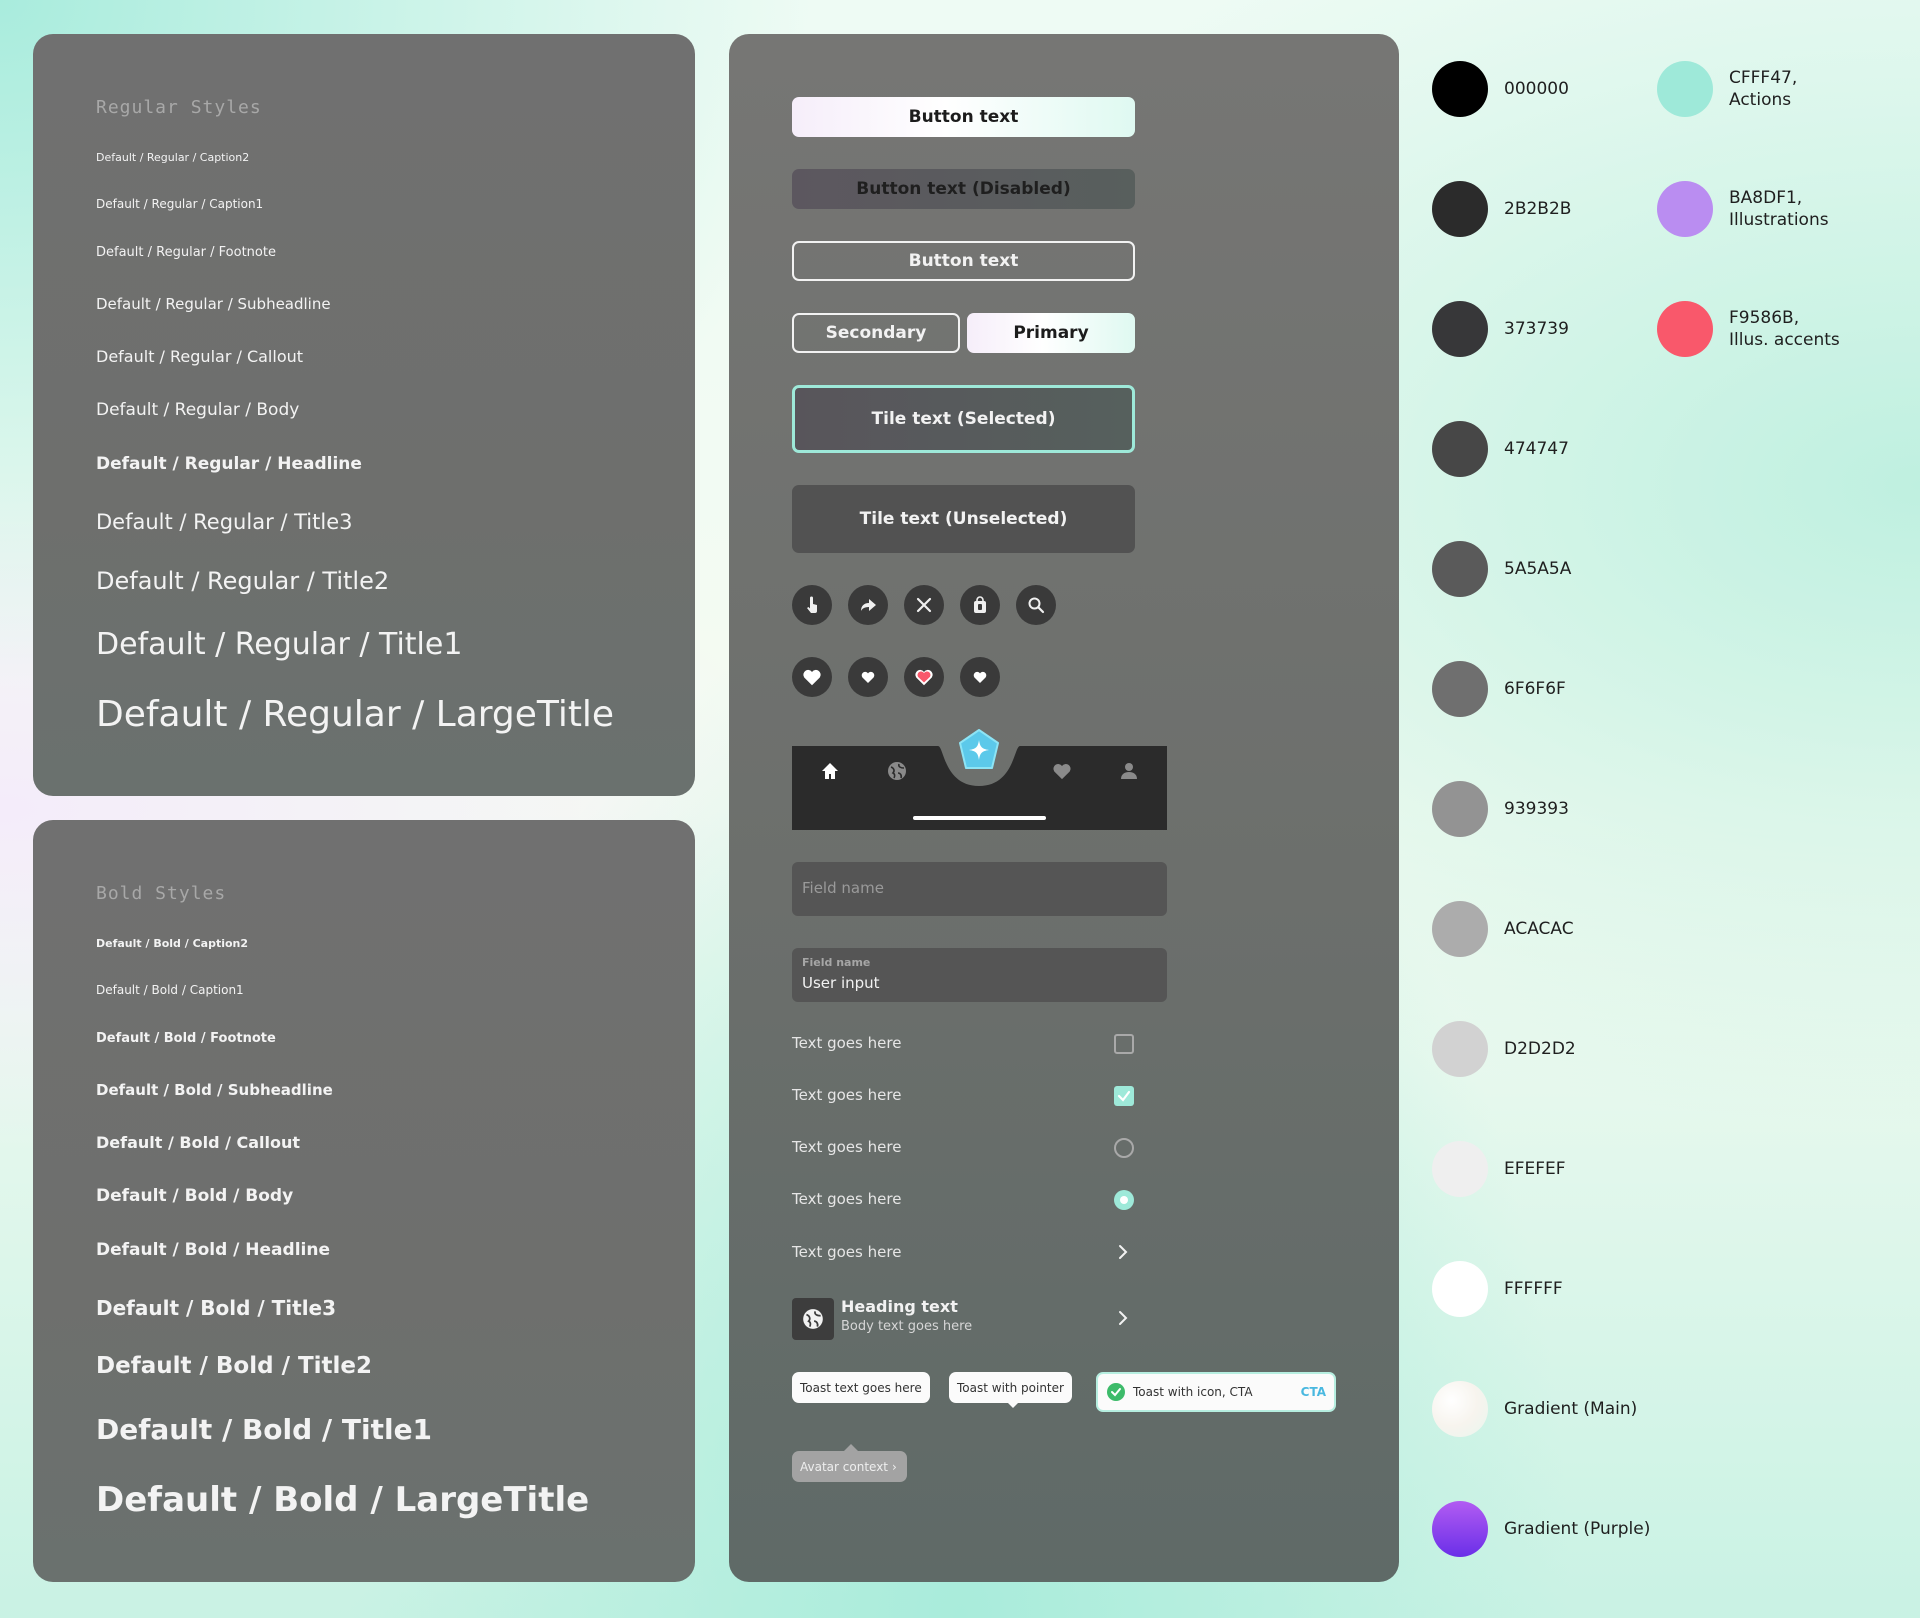  I want to click on field-label: Field name, so click(836, 962).